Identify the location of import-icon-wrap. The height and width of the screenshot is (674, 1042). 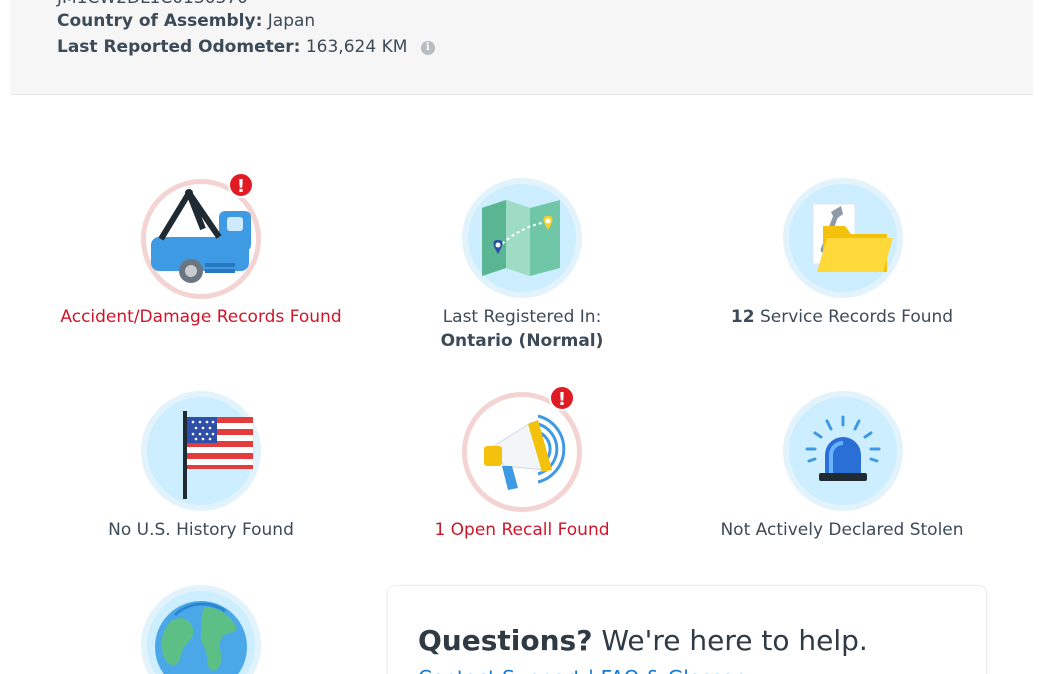
(201, 629).